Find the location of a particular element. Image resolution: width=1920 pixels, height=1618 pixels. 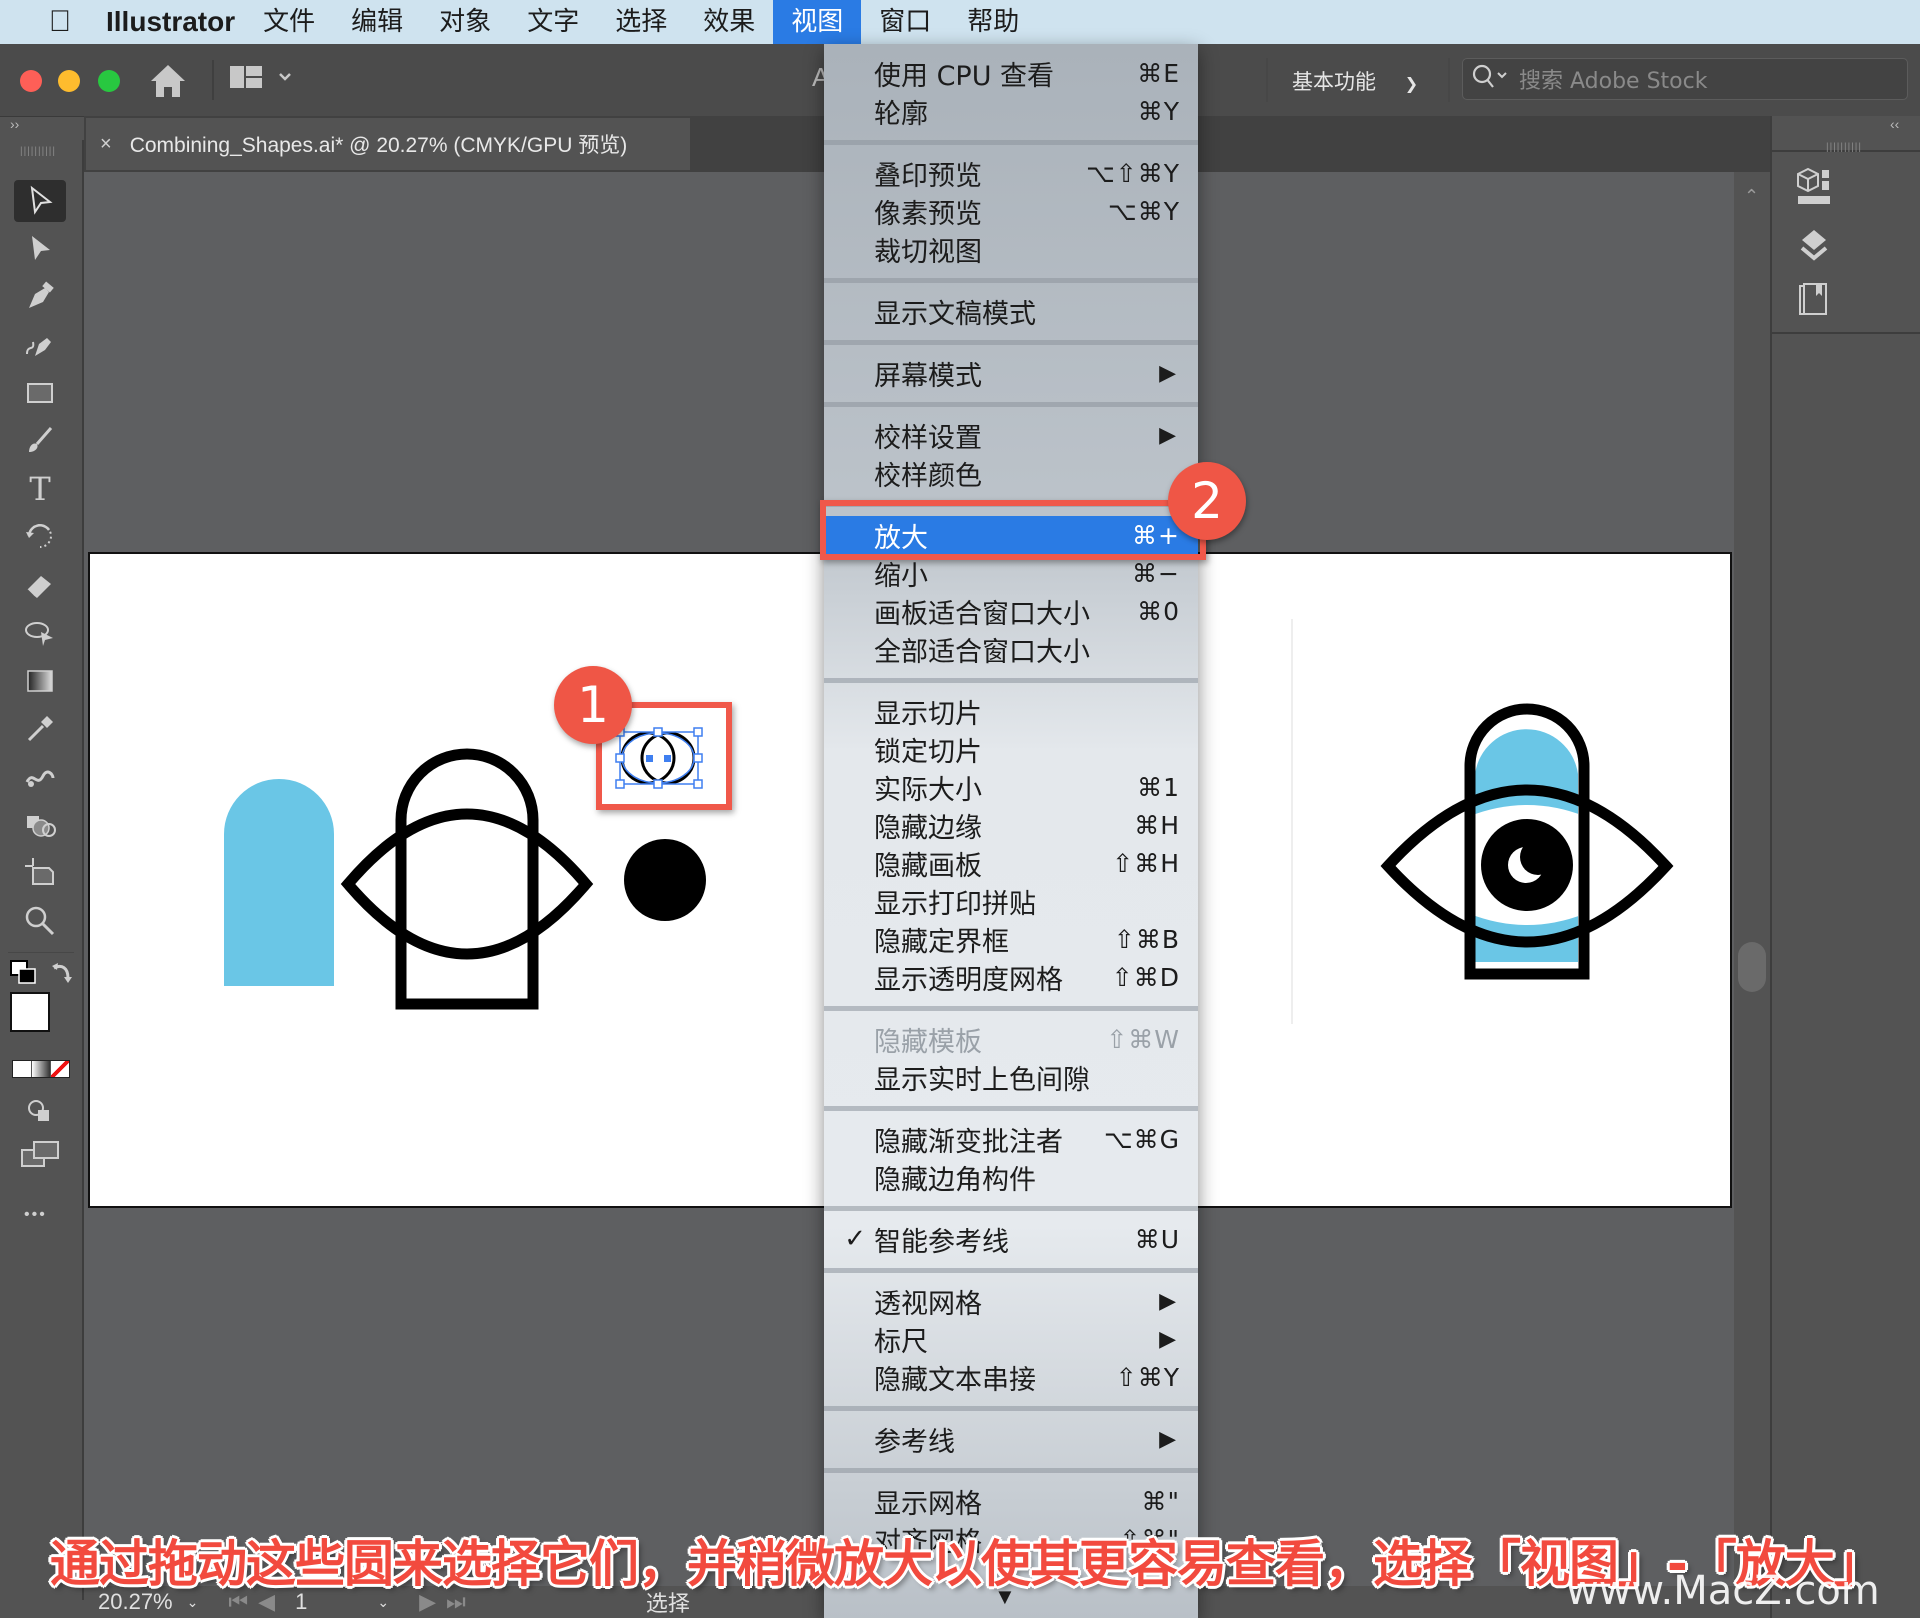

zoom-tool-icon is located at coordinates (40, 921).